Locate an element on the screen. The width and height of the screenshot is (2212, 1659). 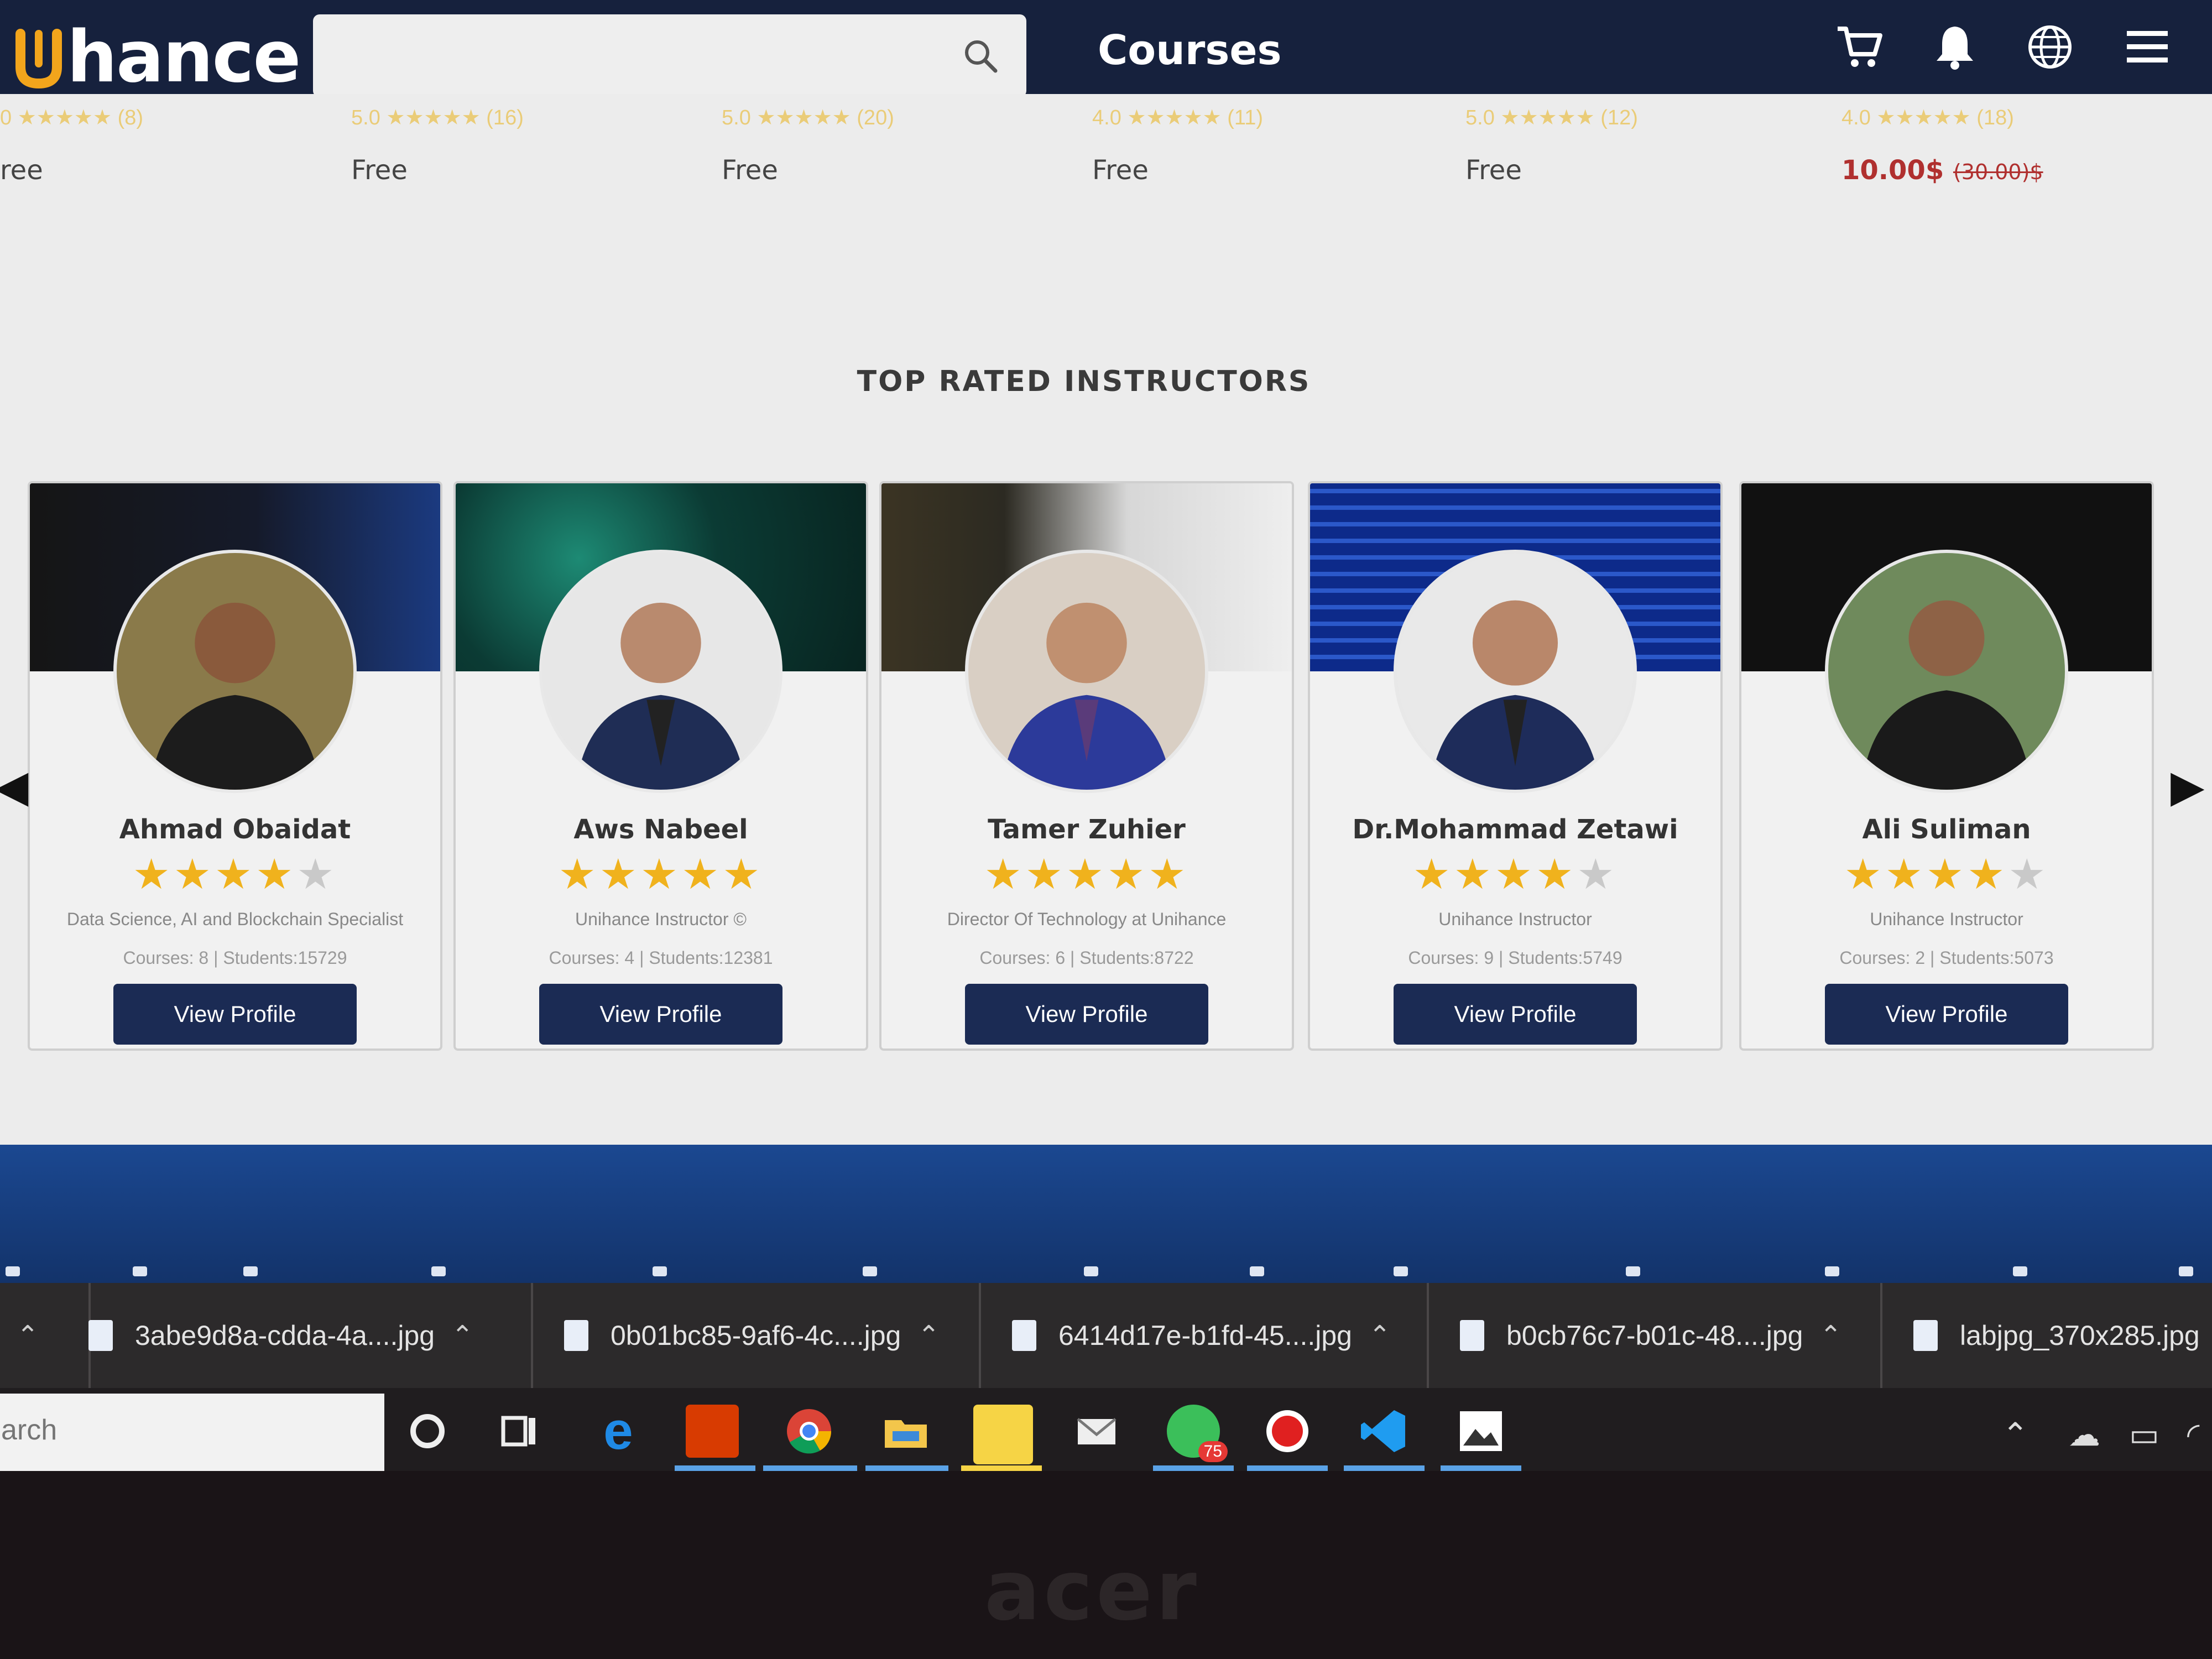
downloads-scroll: ⌃ is located at coordinates (46, 1335).